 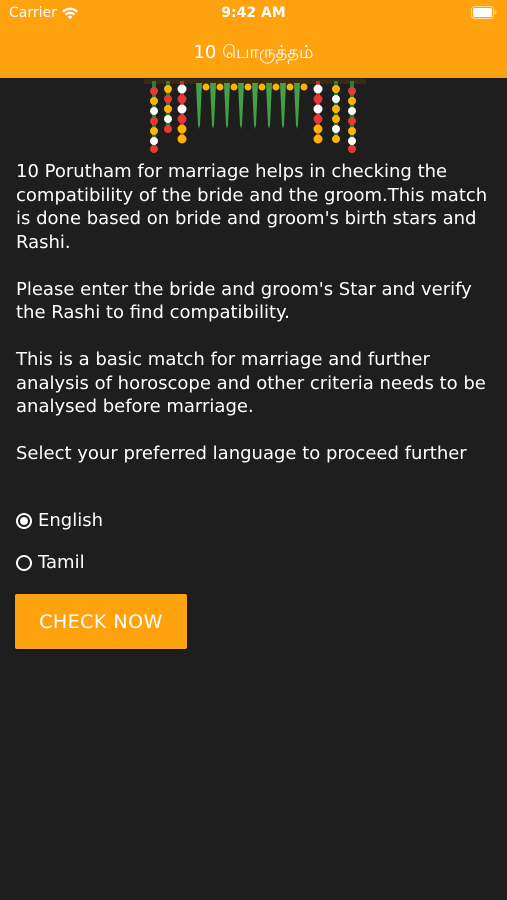 I want to click on language-option-label: Tamil, so click(x=61, y=562).